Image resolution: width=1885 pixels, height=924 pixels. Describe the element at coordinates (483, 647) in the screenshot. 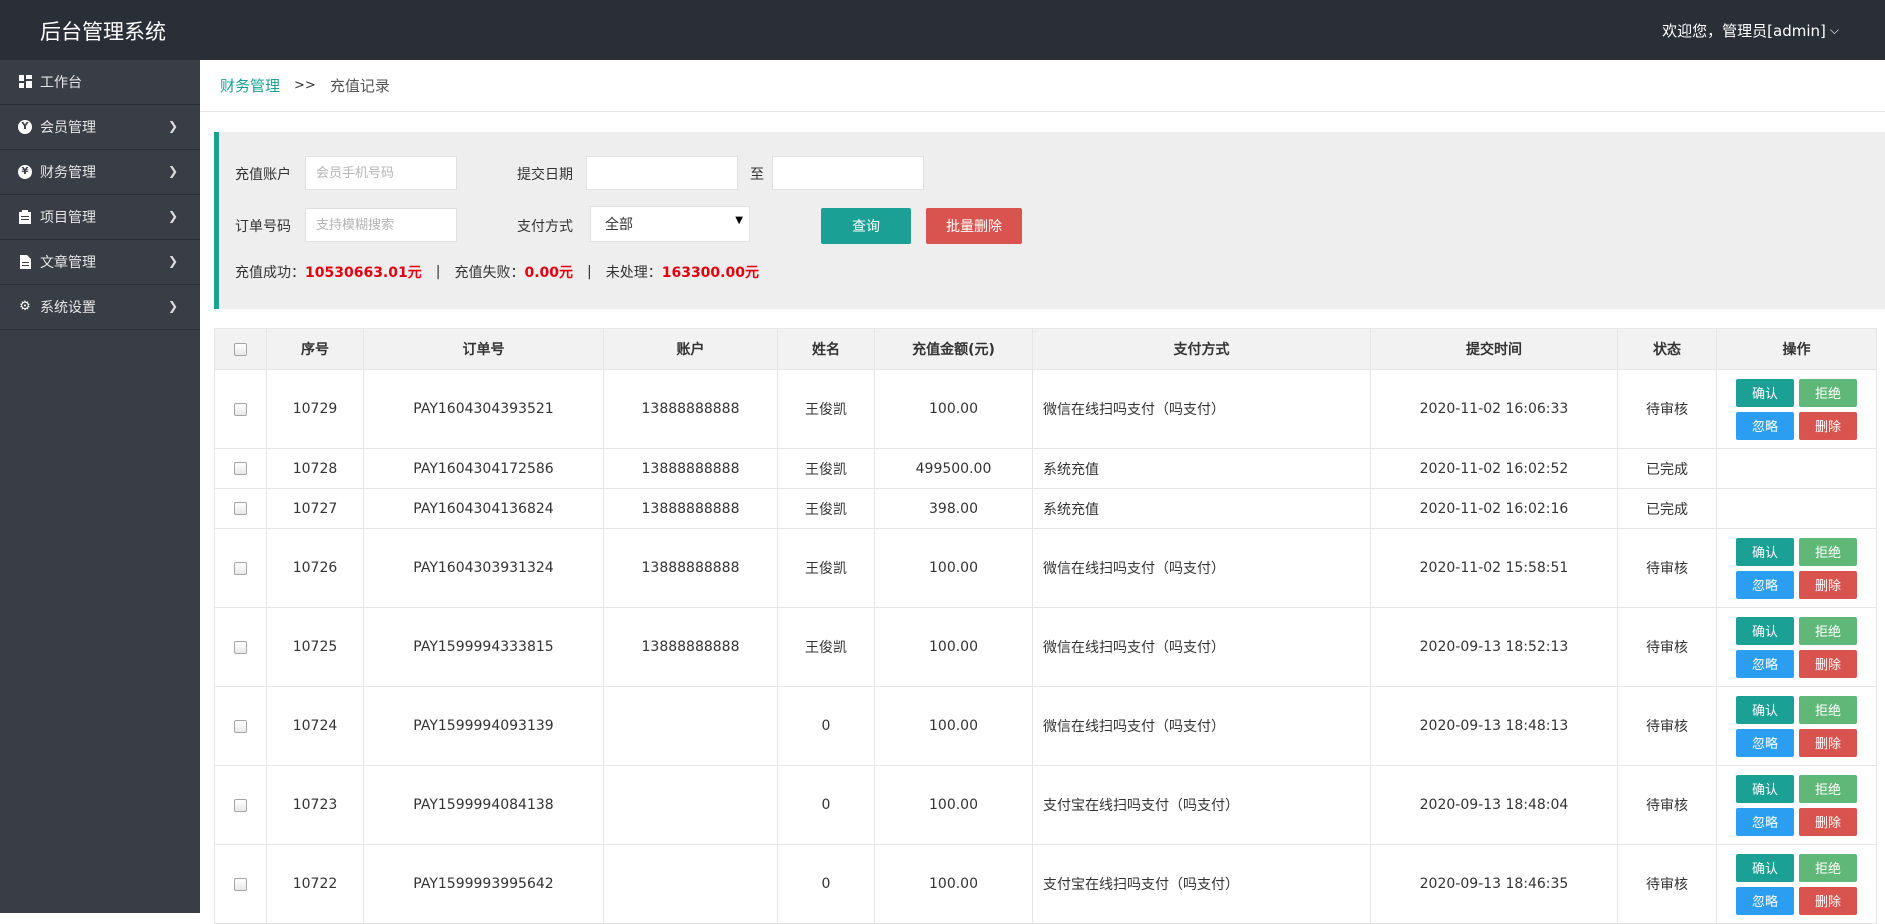

I see `cell-order: PAY1599994333815` at that location.